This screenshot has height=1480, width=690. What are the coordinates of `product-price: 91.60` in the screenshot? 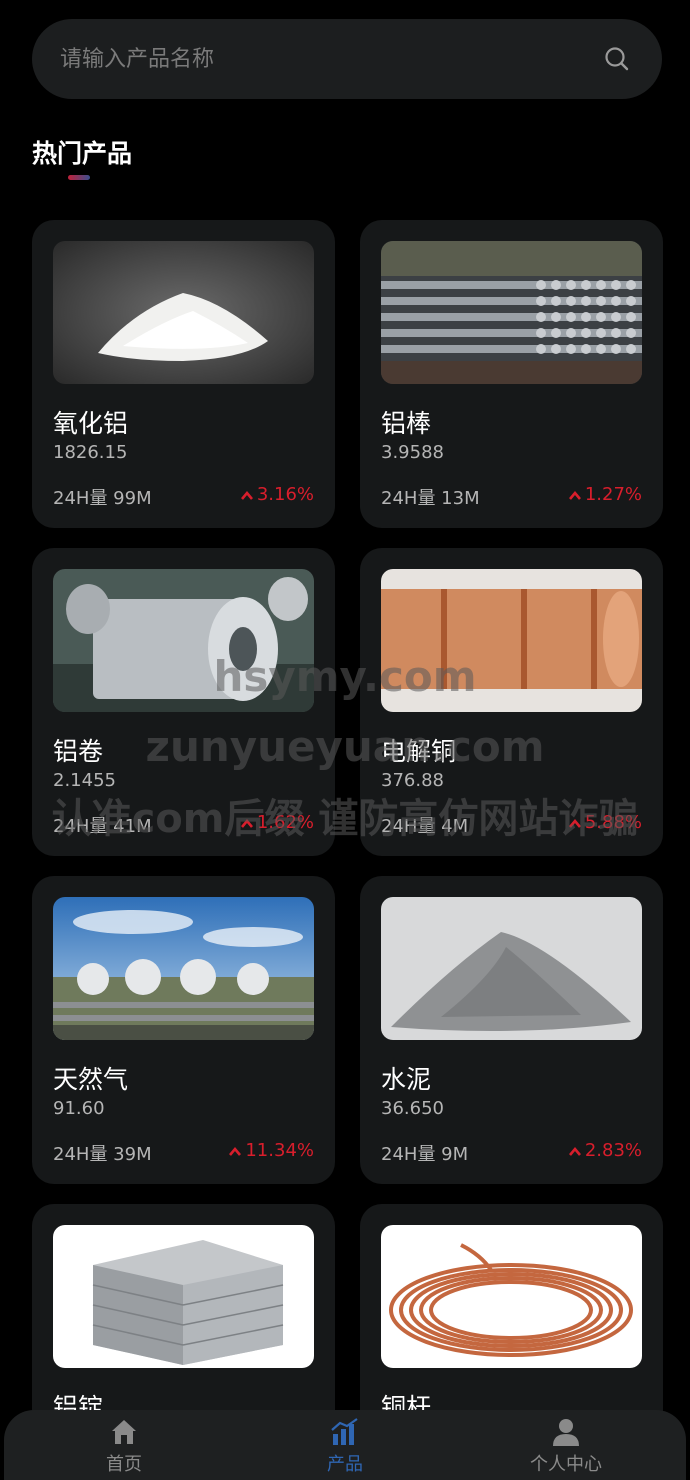 It's located at (79, 1108).